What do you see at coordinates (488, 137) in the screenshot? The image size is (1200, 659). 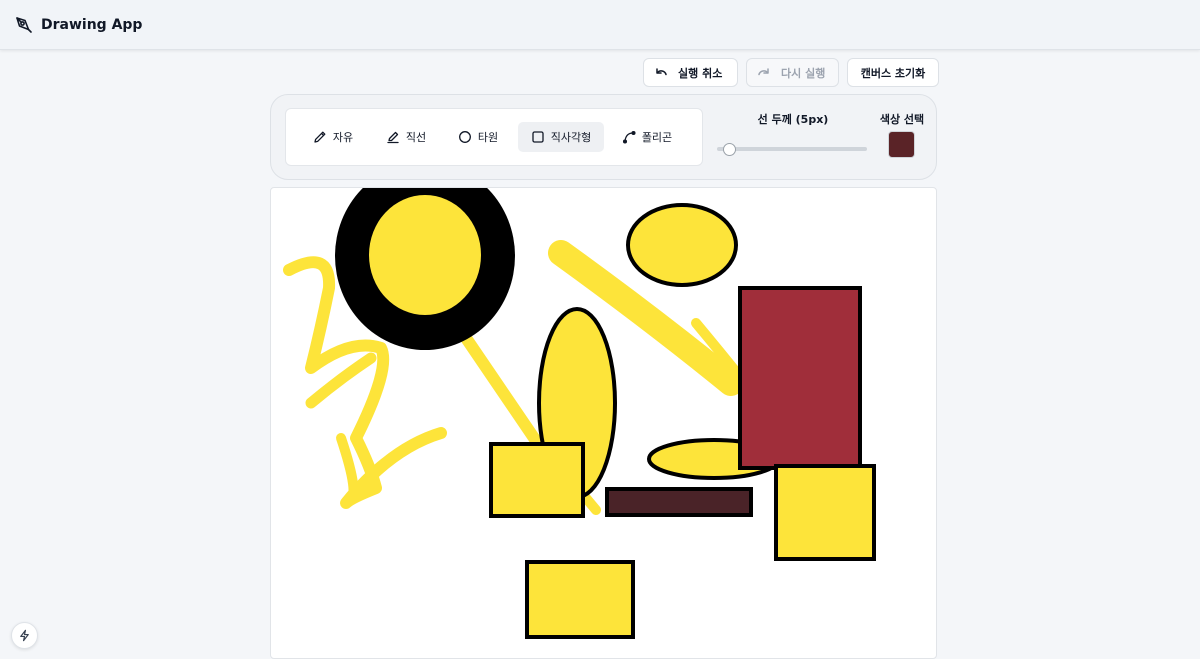 I see `tool-ellipse-label: 타원` at bounding box center [488, 137].